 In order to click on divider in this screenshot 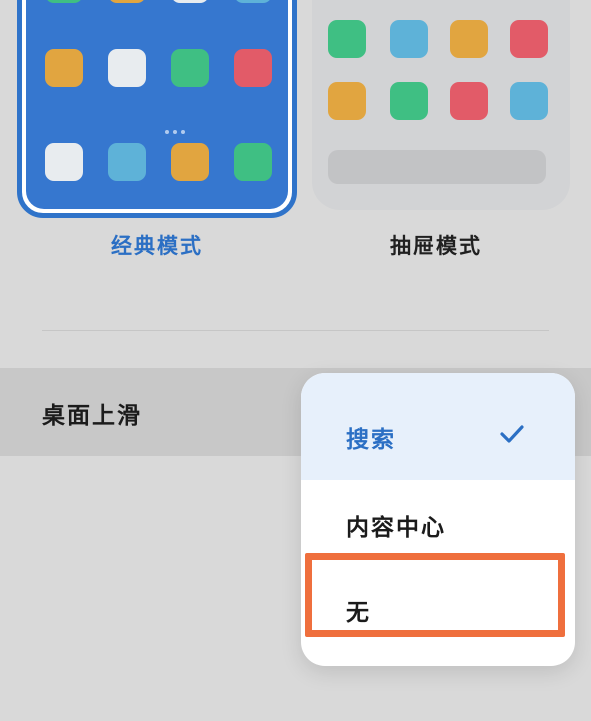, I will do `click(295, 330)`.